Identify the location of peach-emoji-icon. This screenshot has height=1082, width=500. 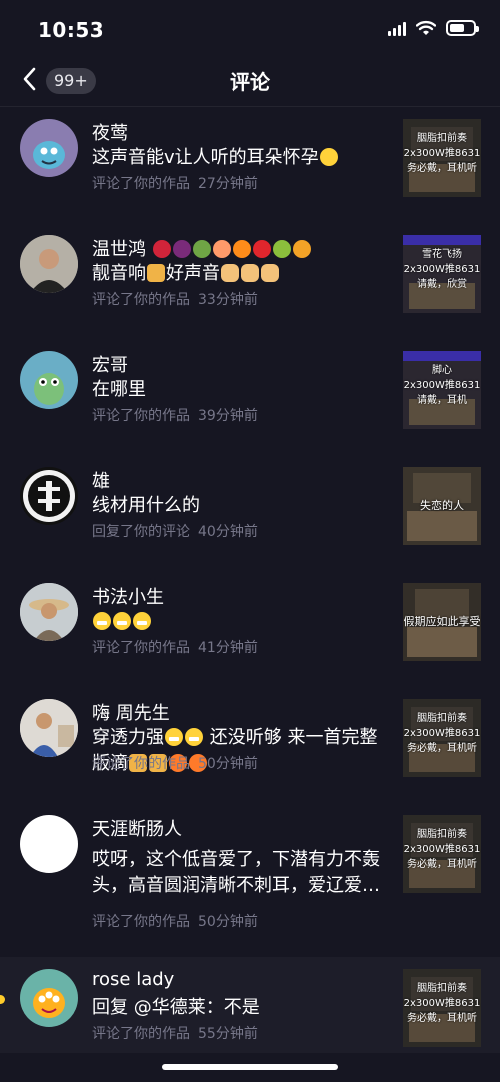
(221, 249).